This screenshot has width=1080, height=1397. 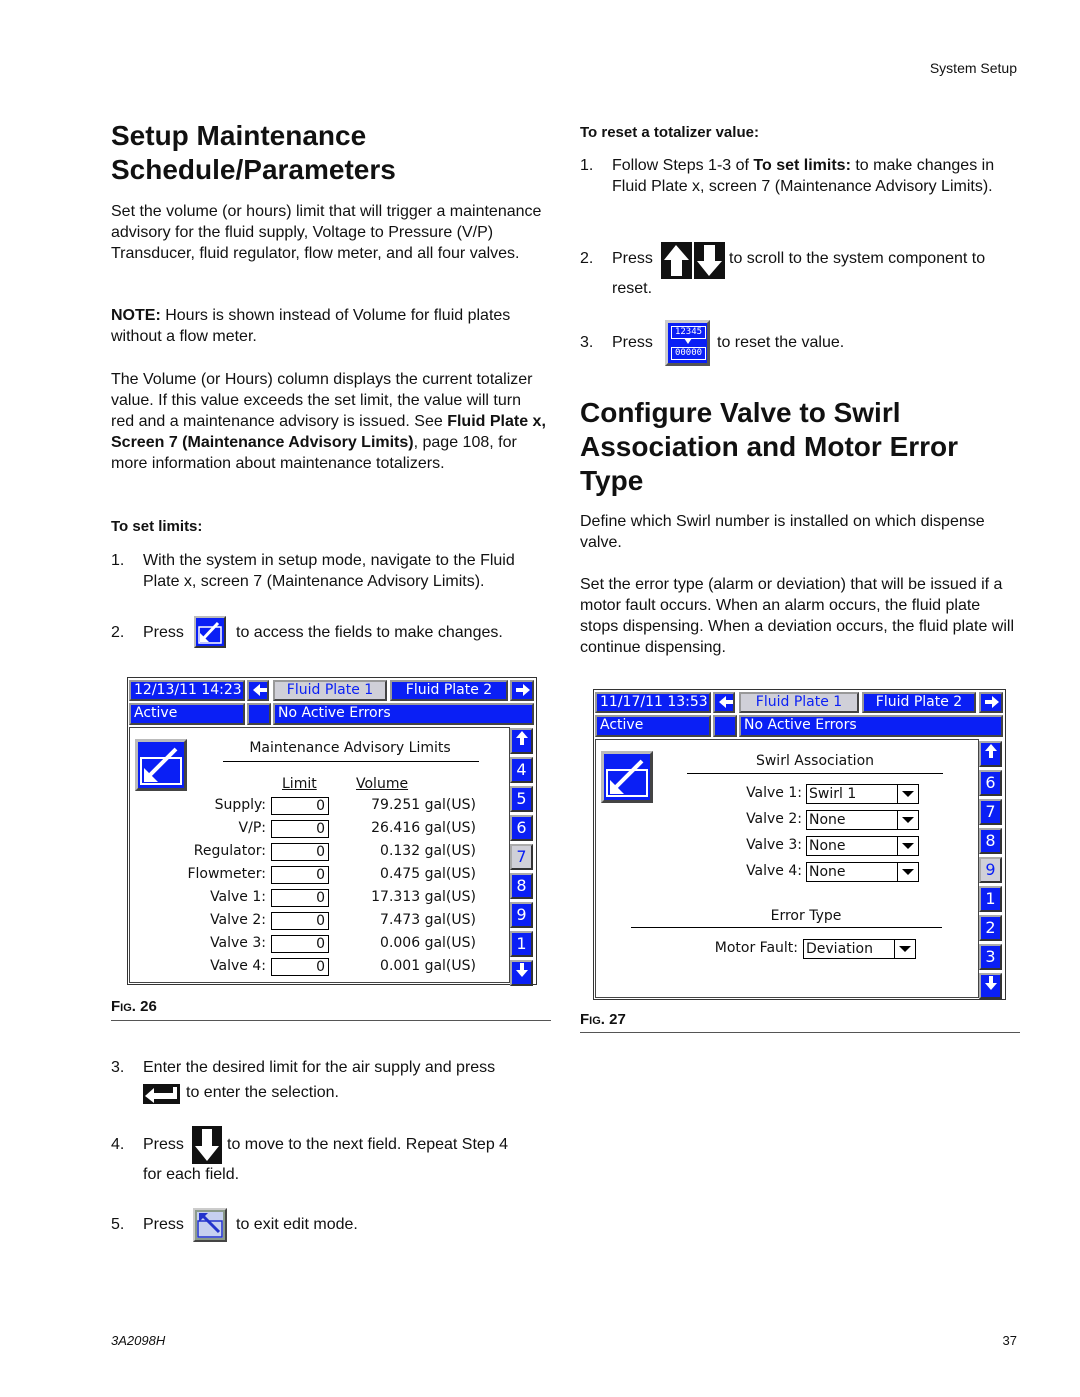 What do you see at coordinates (350, 748) in the screenshot?
I see `screen-title: Maintenance Advisory Limits` at bounding box center [350, 748].